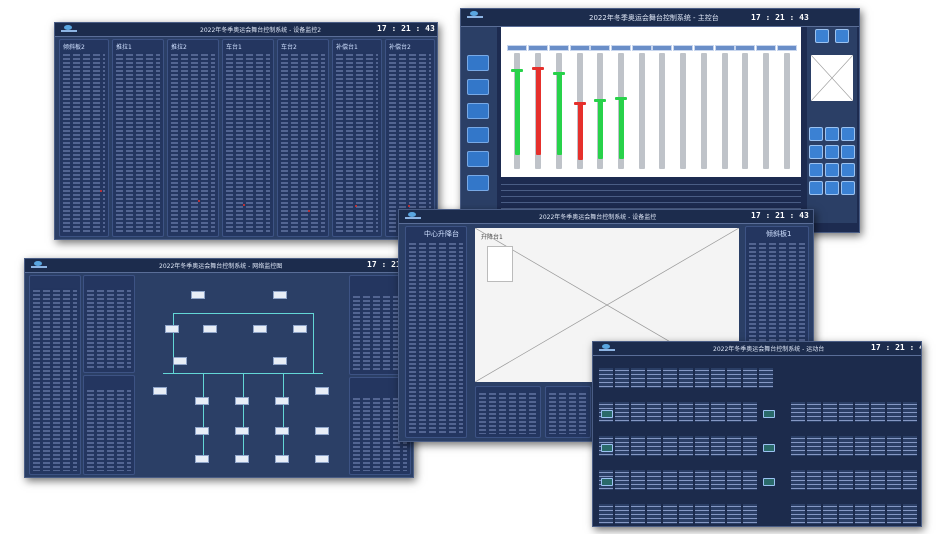 This screenshot has width=950, height=534. I want to click on panel-push-1: 推拉1, so click(138, 138).